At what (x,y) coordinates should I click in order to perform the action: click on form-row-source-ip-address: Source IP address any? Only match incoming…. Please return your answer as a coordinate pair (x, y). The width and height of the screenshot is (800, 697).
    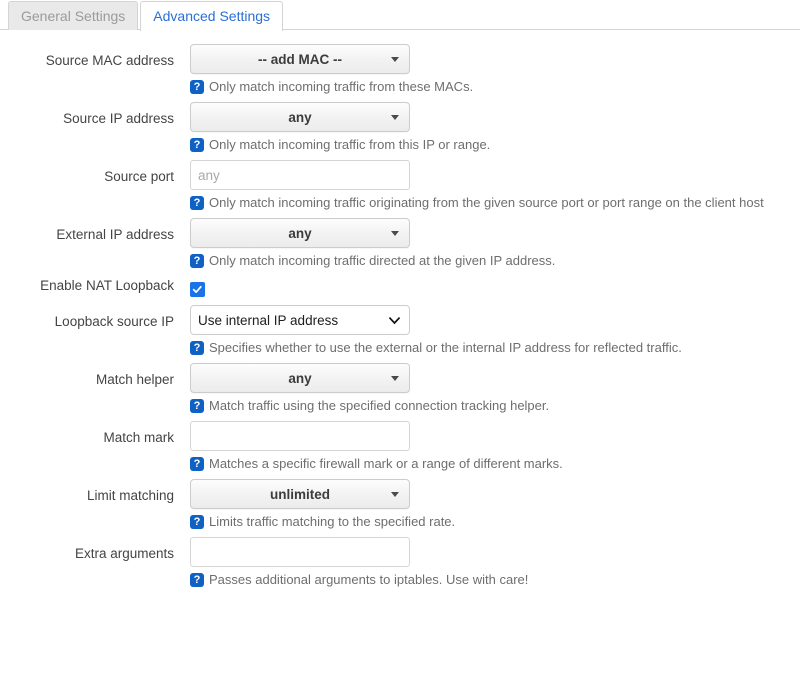
    Looking at the image, I should click on (400, 127).